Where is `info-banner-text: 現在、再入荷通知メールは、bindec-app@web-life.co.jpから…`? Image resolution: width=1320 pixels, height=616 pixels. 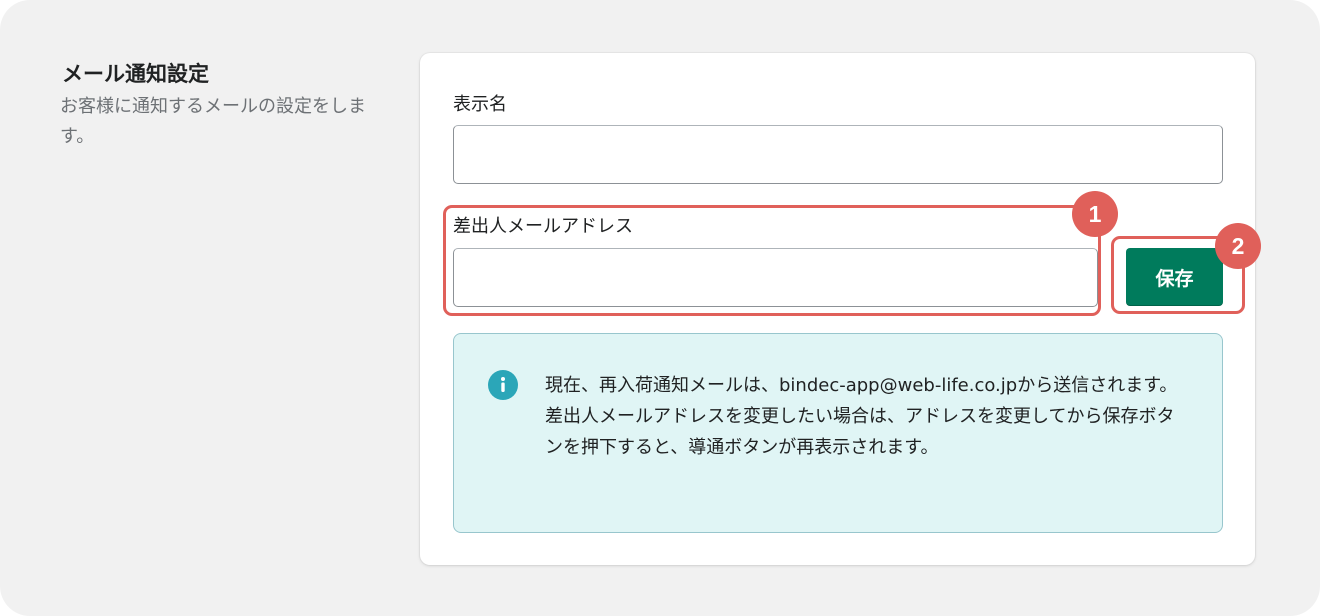 info-banner-text: 現在、再入荷通知メールは、bindec-app@web-life.co.jpから… is located at coordinates (861, 416).